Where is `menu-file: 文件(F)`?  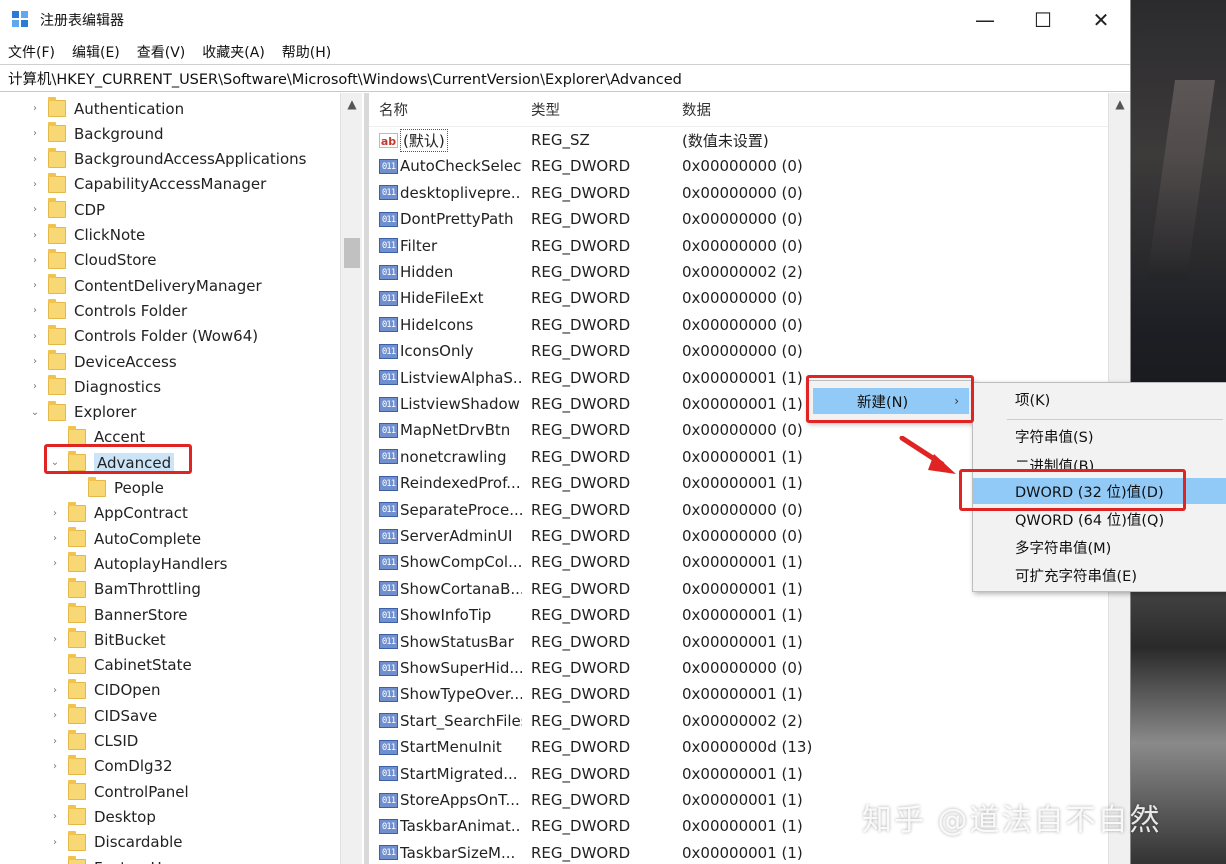 menu-file: 文件(F) is located at coordinates (31, 52).